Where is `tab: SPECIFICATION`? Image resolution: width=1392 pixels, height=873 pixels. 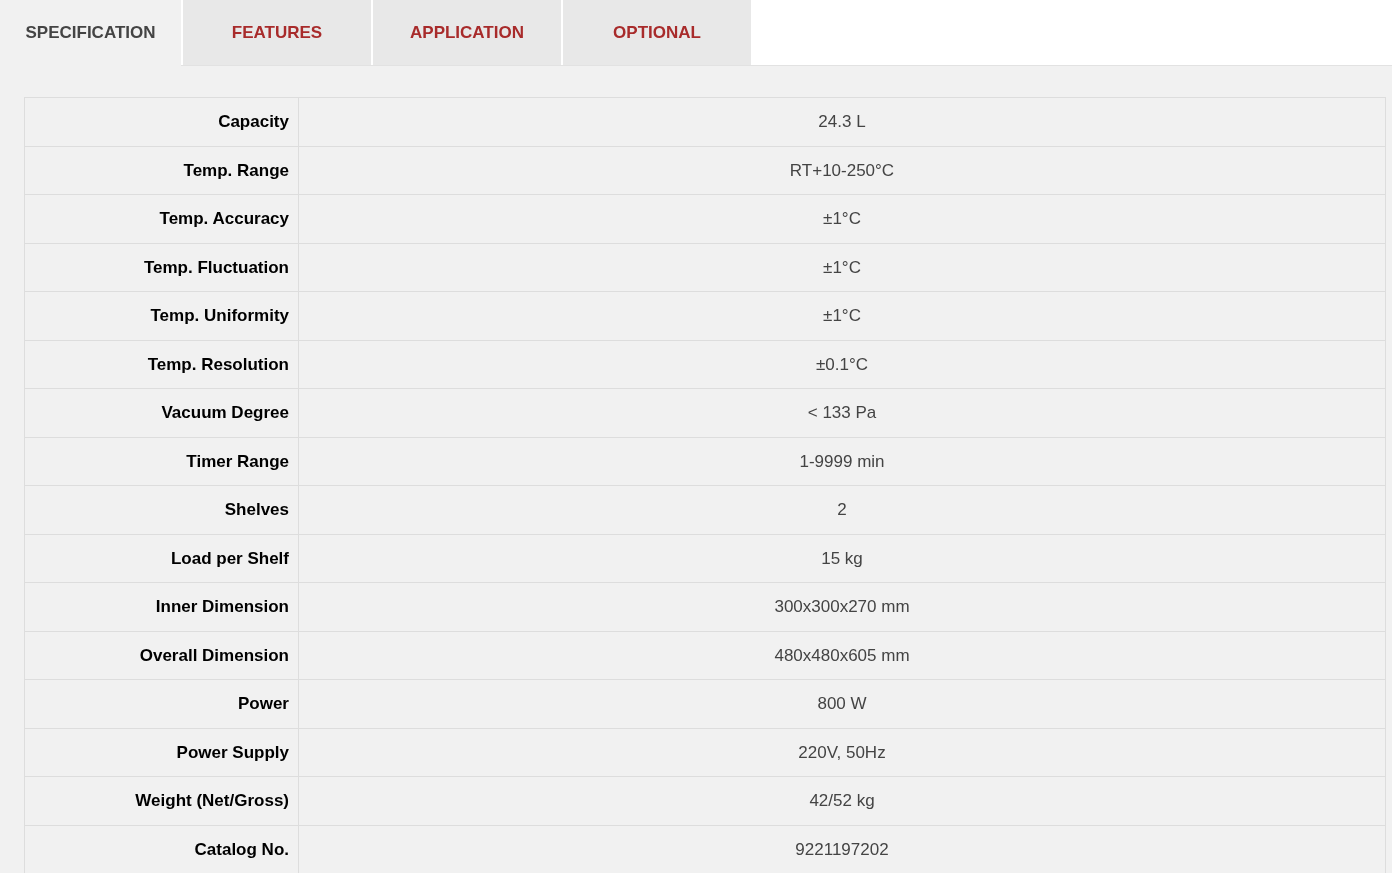 tab: SPECIFICATION is located at coordinates (90, 33).